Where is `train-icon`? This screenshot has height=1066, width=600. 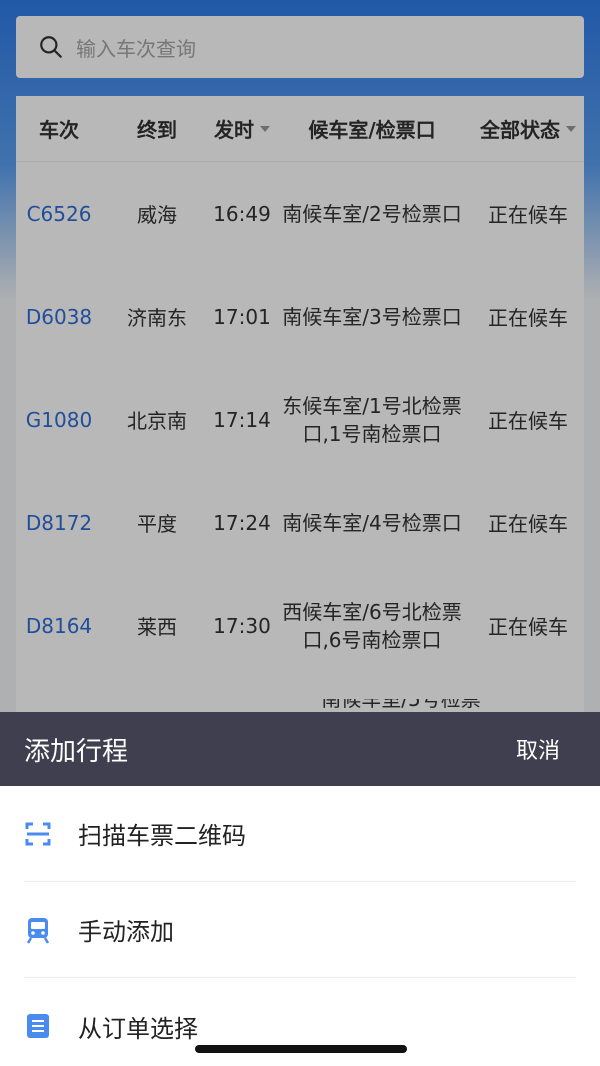 train-icon is located at coordinates (38, 930).